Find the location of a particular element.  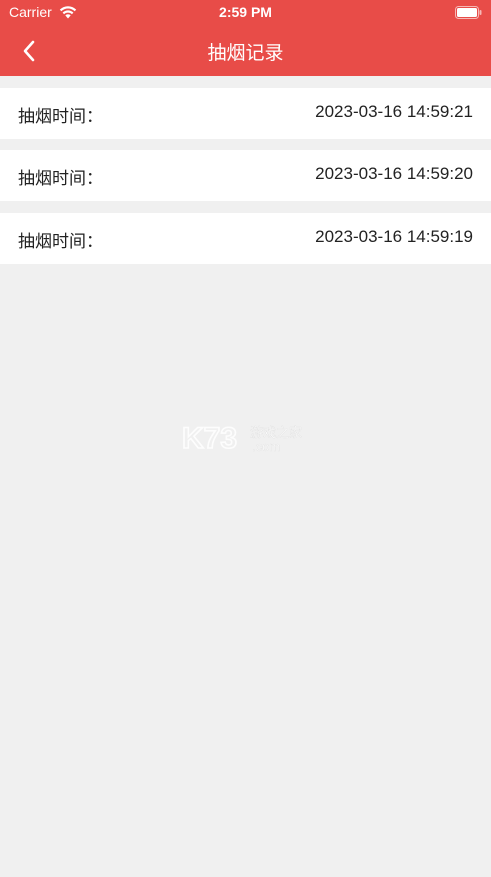

status-time: 2:59 PM is located at coordinates (245, 12).